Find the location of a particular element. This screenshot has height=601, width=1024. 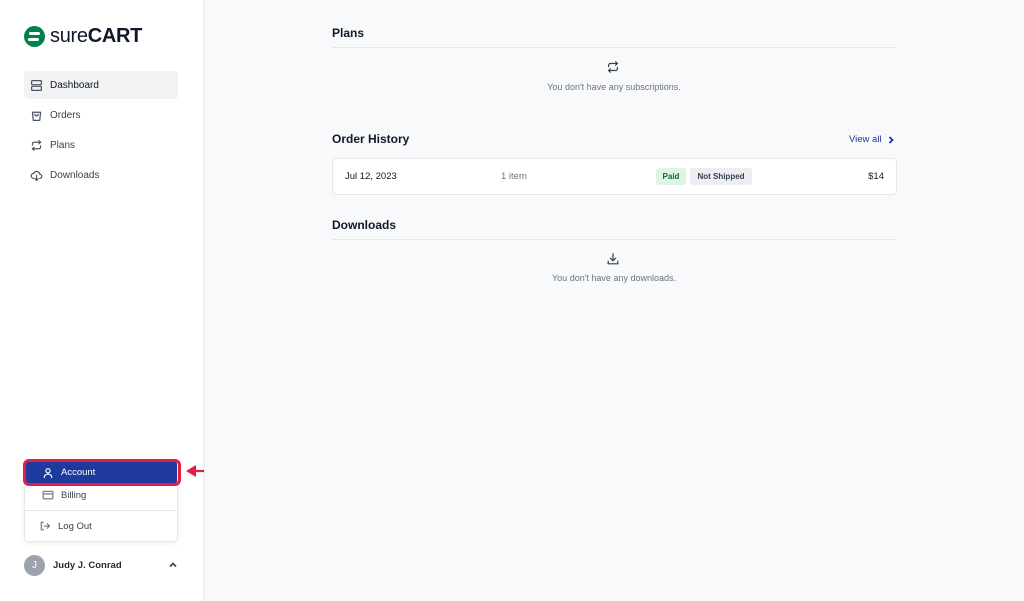

server-icon is located at coordinates (36, 85).